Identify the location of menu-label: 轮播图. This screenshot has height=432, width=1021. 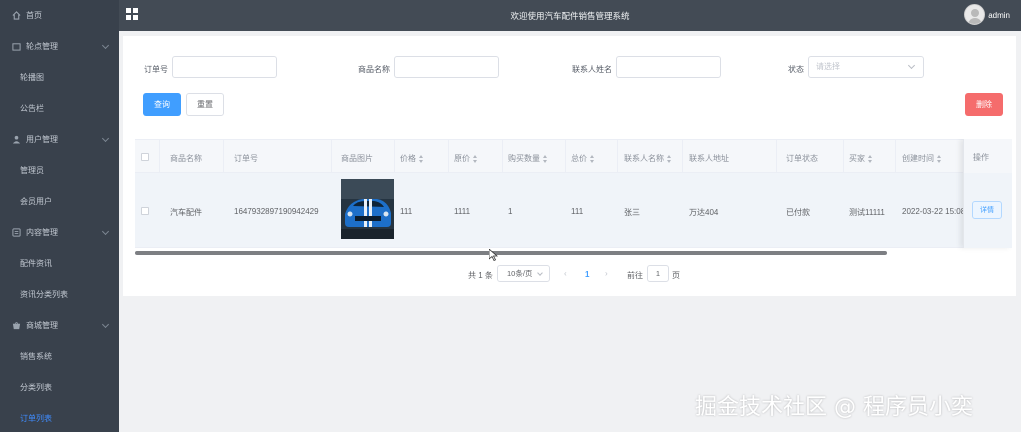
(32, 77).